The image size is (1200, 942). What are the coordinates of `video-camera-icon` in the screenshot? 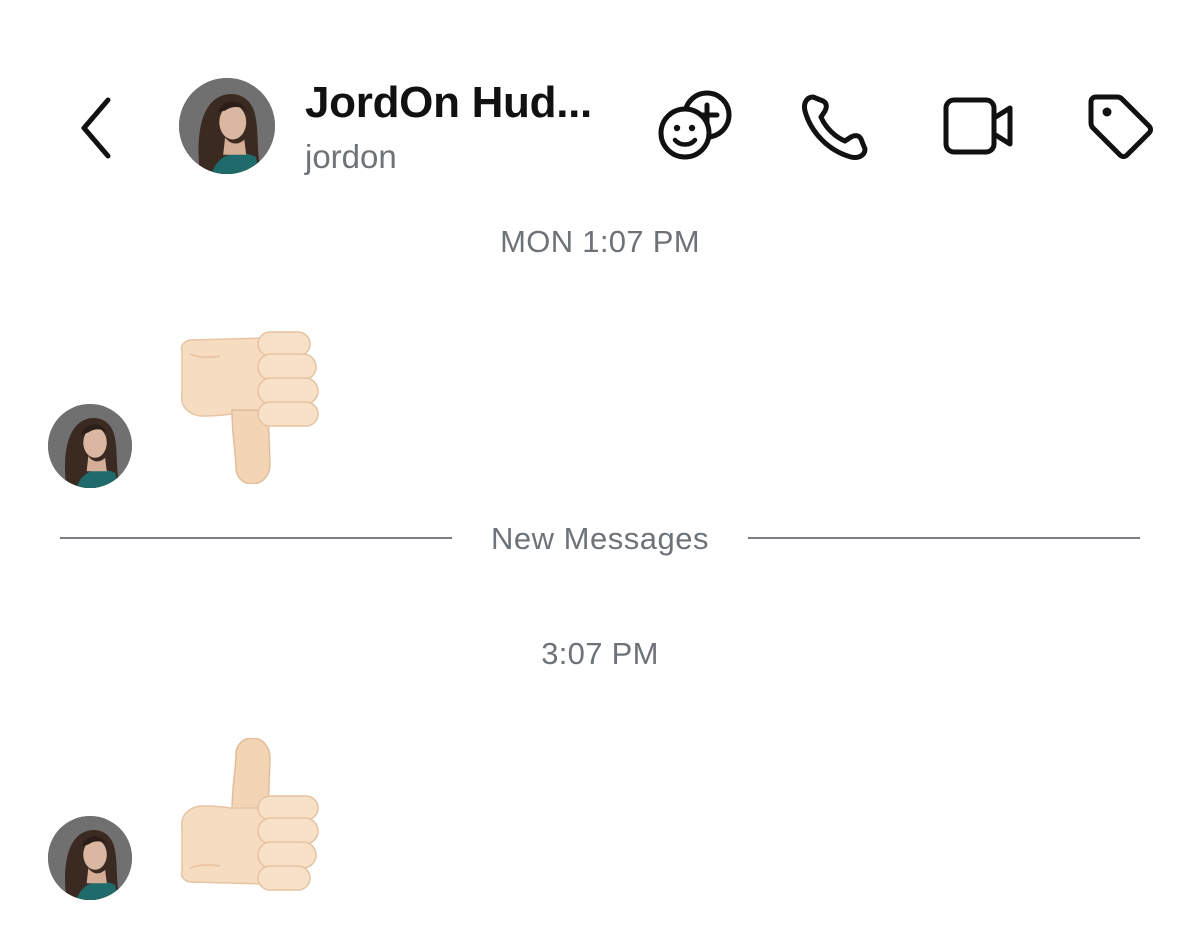 It's located at (978, 126).